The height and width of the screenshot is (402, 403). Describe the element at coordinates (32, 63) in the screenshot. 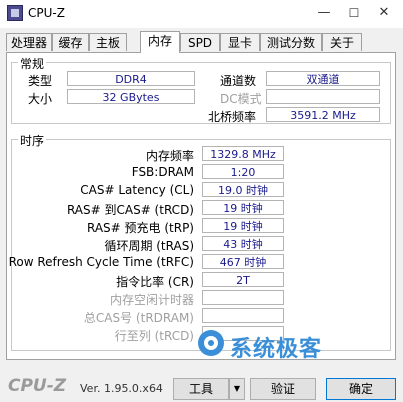

I see `general-group-title: 常规` at that location.